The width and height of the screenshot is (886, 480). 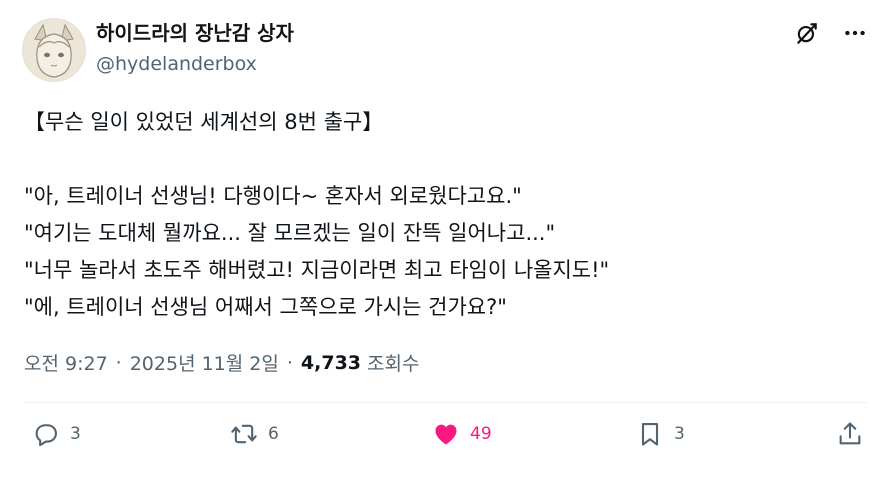 I want to click on retweet-button: 6, so click(x=254, y=434).